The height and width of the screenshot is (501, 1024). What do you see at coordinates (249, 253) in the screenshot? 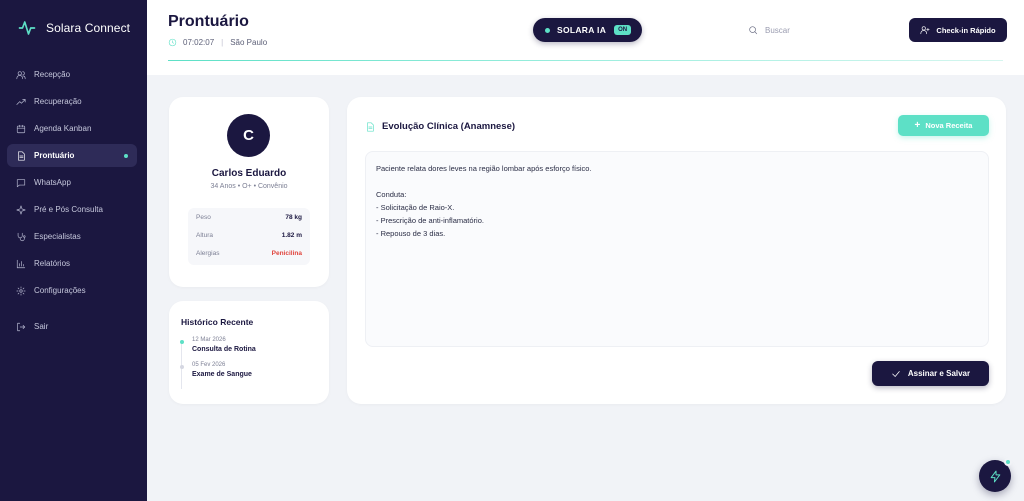
I see `vital-row-alergias: Alergias Penicilina` at bounding box center [249, 253].